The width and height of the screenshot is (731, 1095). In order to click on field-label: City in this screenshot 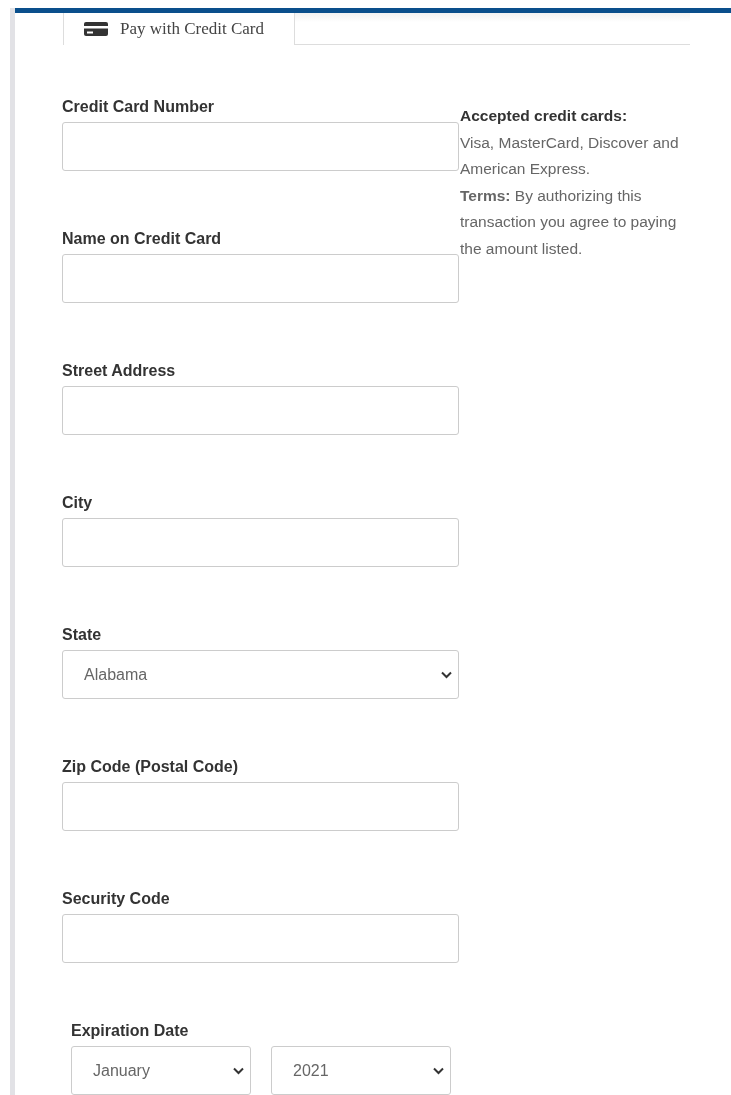, I will do `click(78, 503)`.